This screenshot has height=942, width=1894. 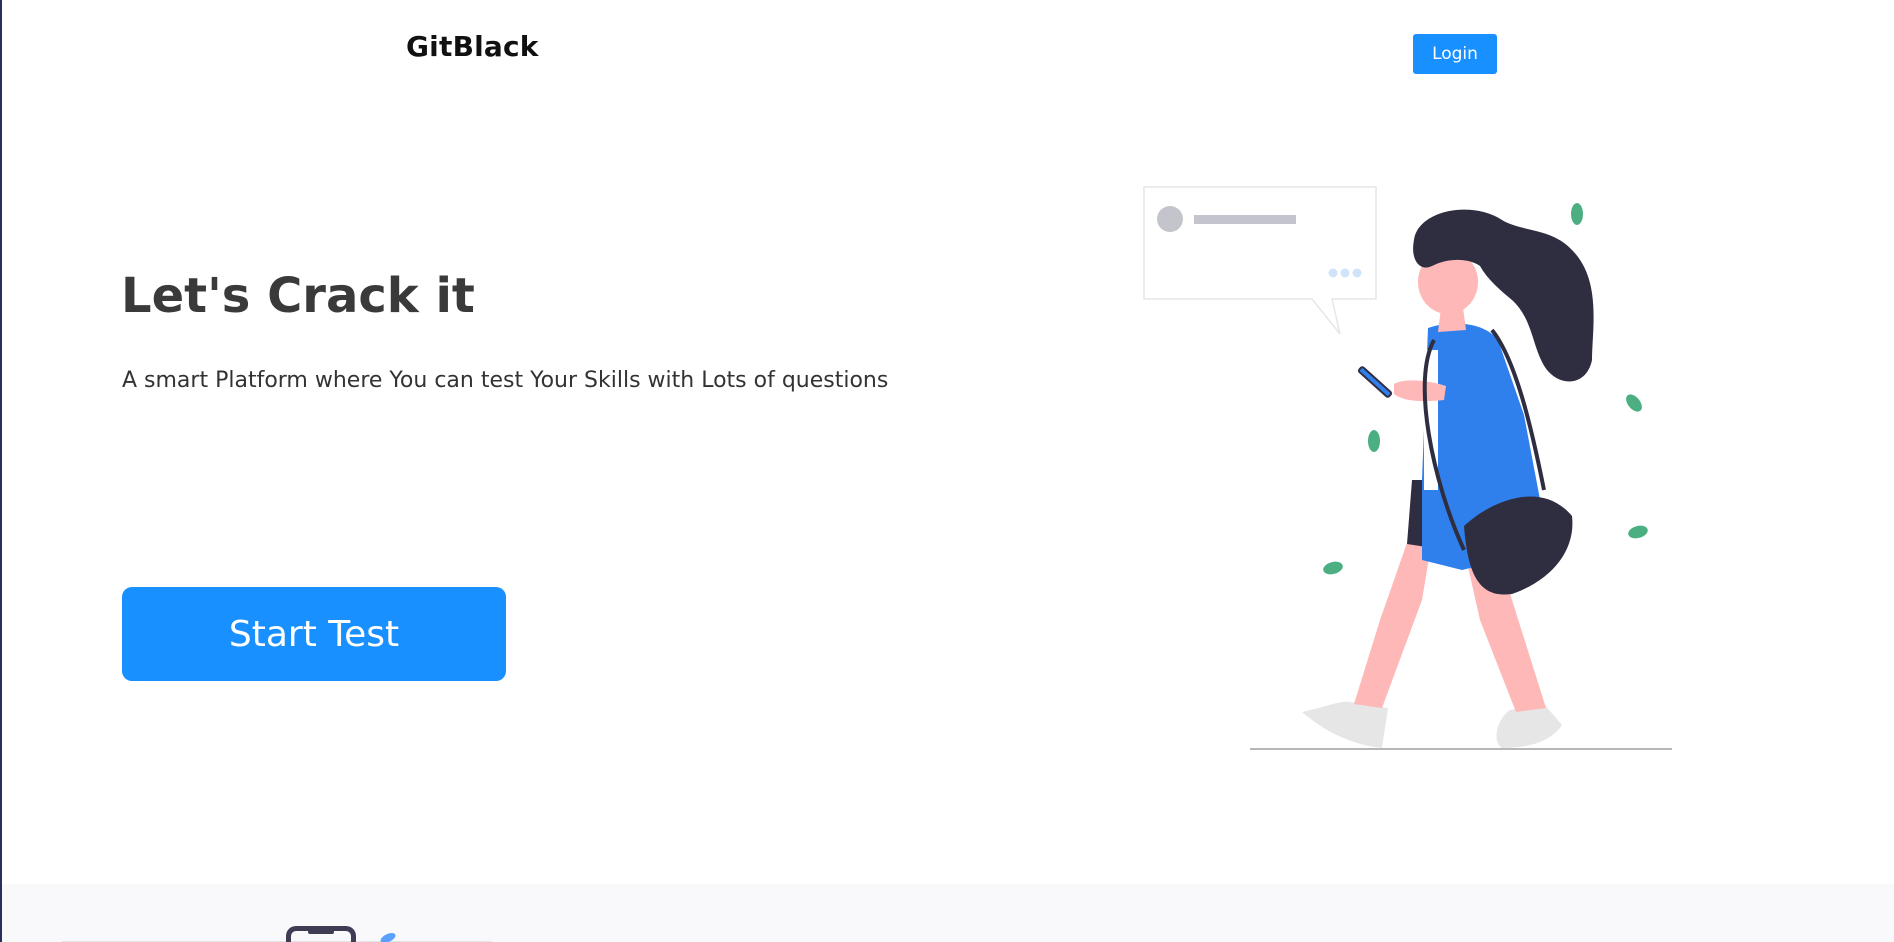 I want to click on start-test-button: Start Test, so click(x=314, y=634).